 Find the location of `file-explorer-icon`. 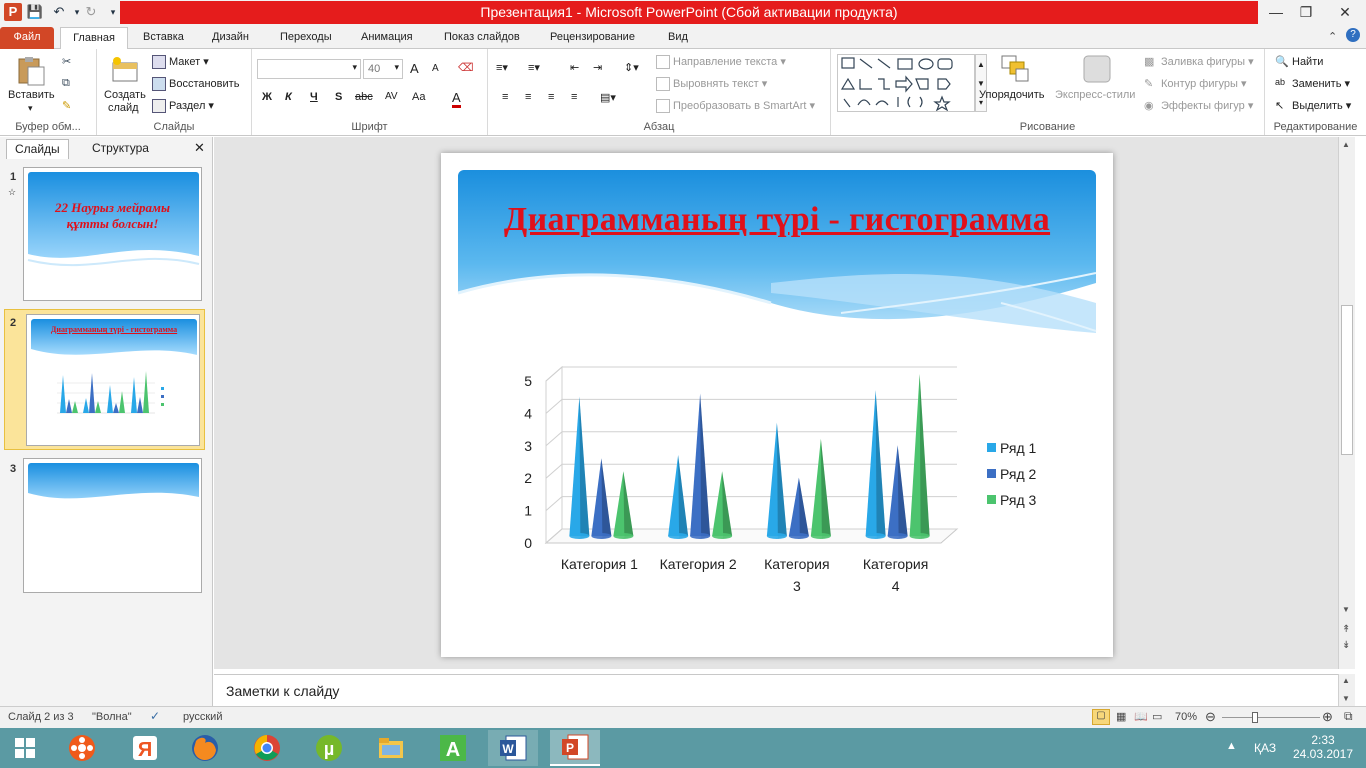

file-explorer-icon is located at coordinates (391, 748).